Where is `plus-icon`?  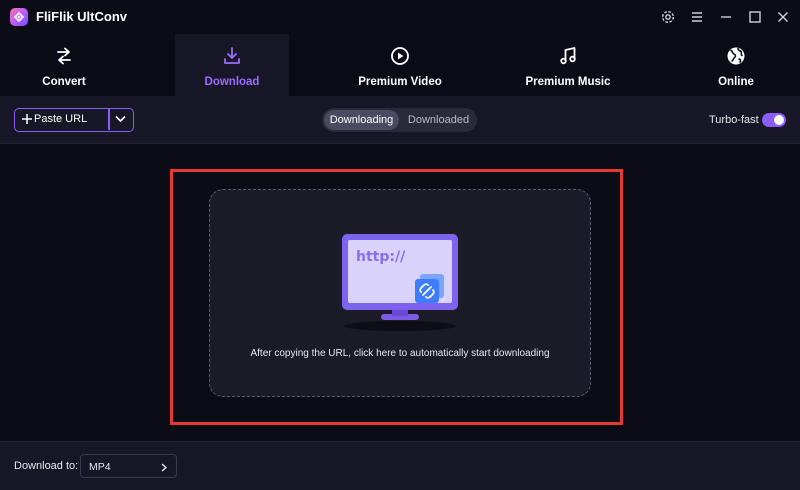 plus-icon is located at coordinates (27, 119).